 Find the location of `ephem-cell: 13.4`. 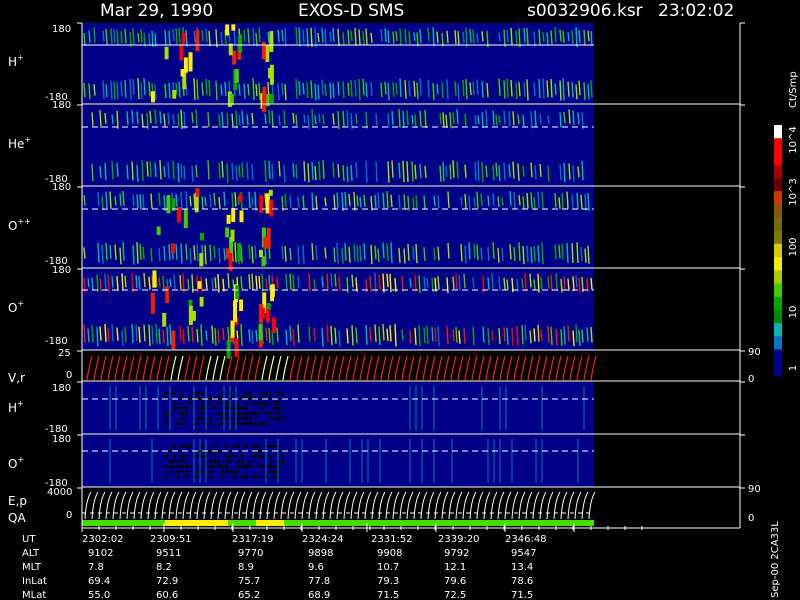

ephem-cell: 13.4 is located at coordinates (522, 567).